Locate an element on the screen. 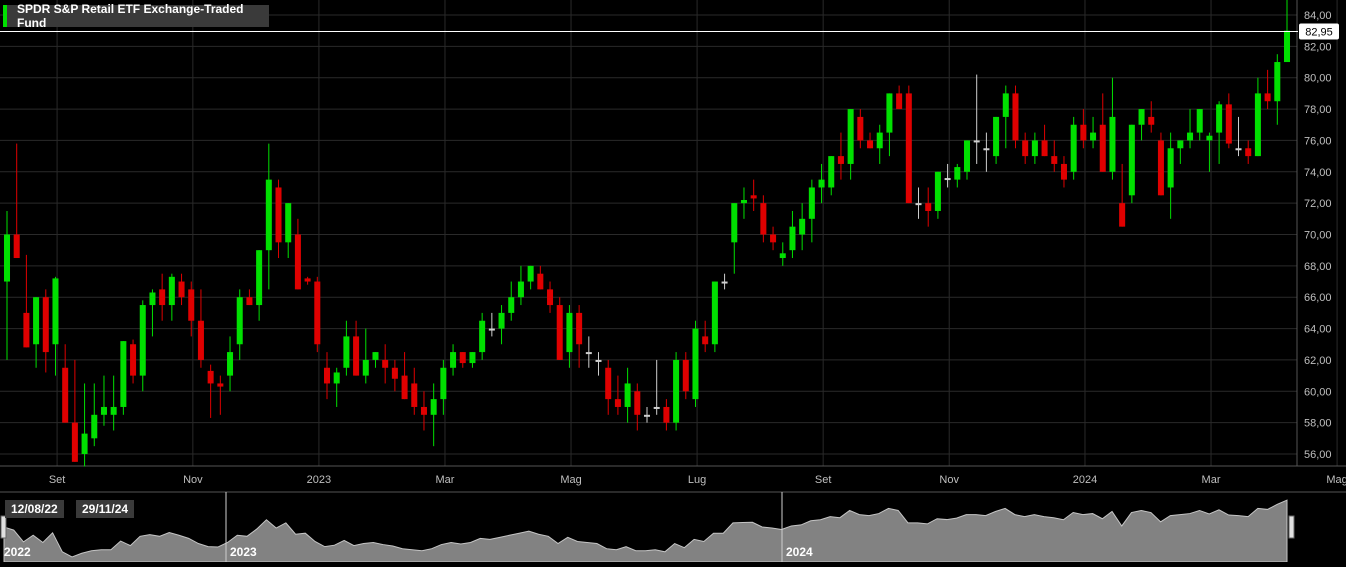 The width and height of the screenshot is (1346, 567). range-start-label: 12/08/22 is located at coordinates (34, 509).